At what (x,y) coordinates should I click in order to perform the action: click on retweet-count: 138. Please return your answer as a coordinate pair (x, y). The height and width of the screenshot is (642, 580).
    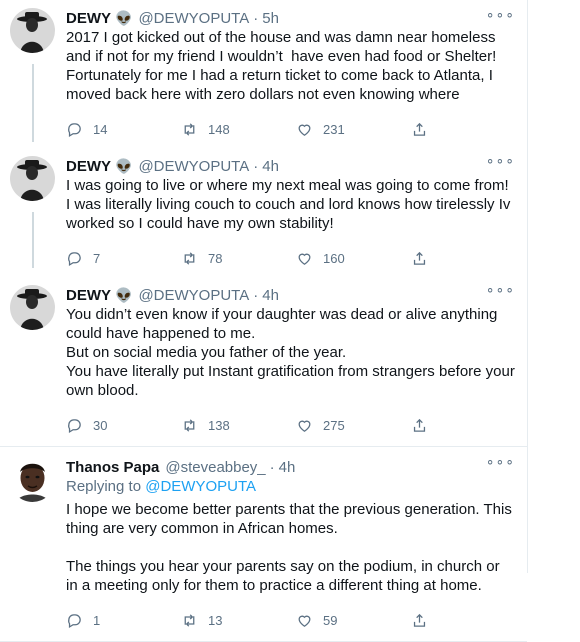
    Looking at the image, I should click on (219, 425).